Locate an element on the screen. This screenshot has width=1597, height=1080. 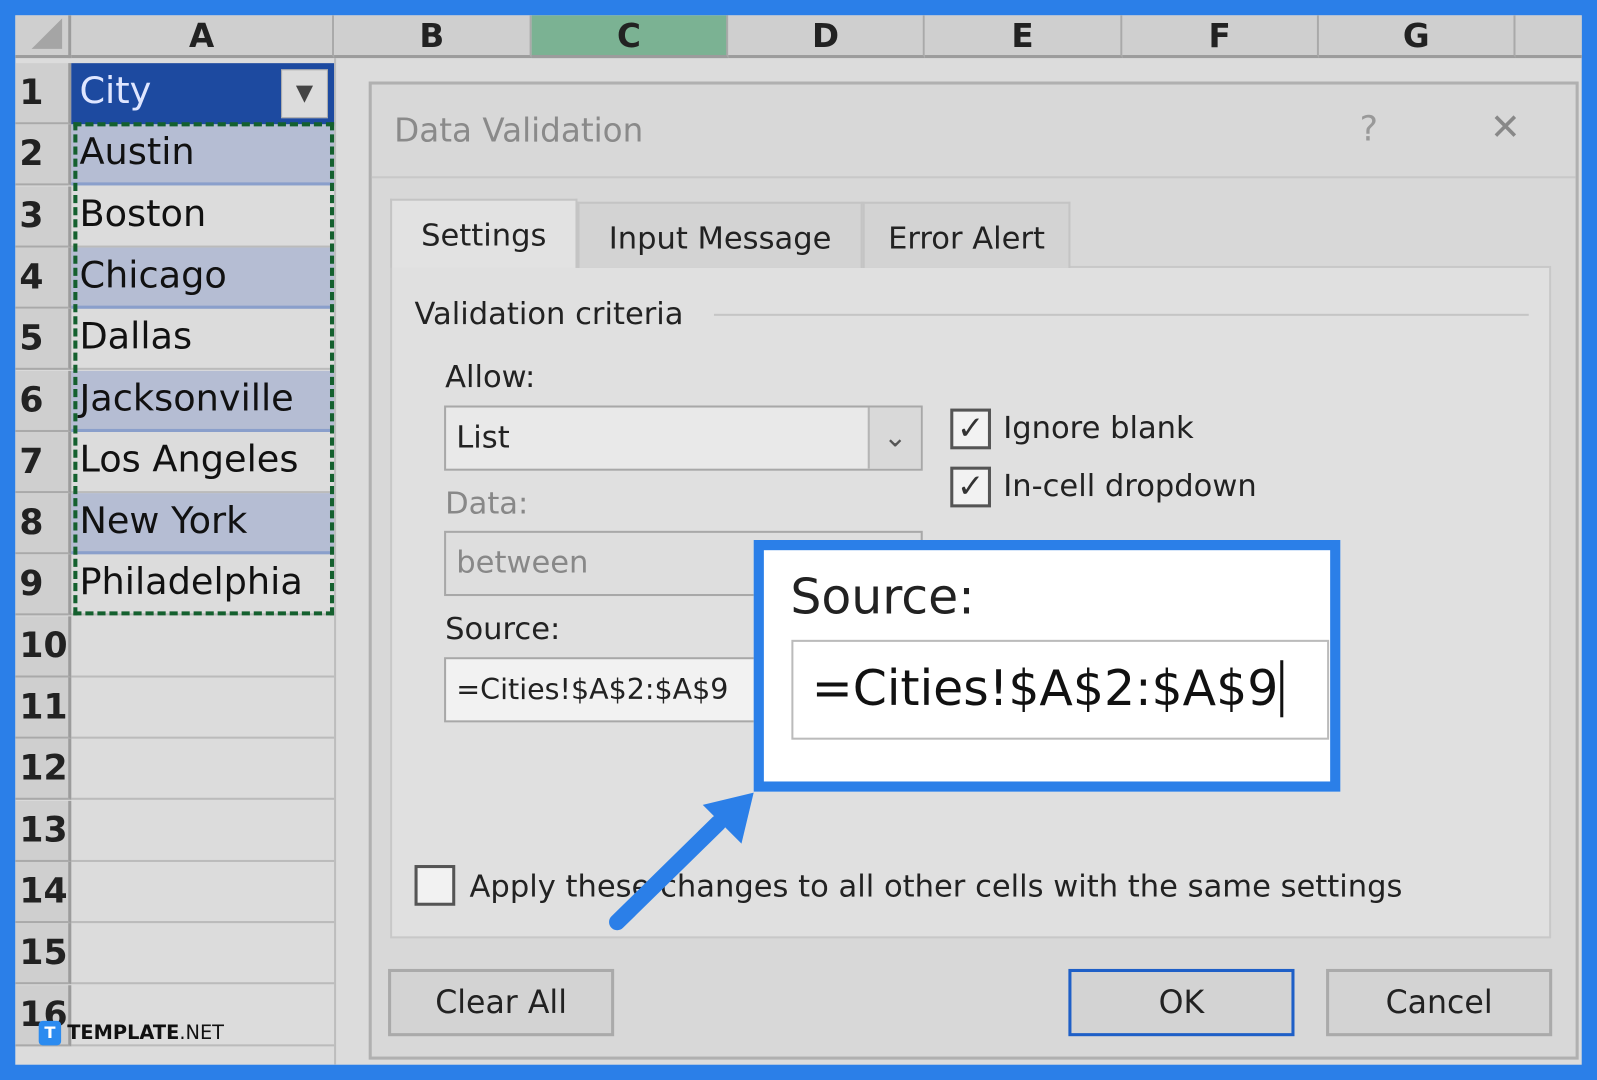
arrow-icon is located at coordinates (681, 861).